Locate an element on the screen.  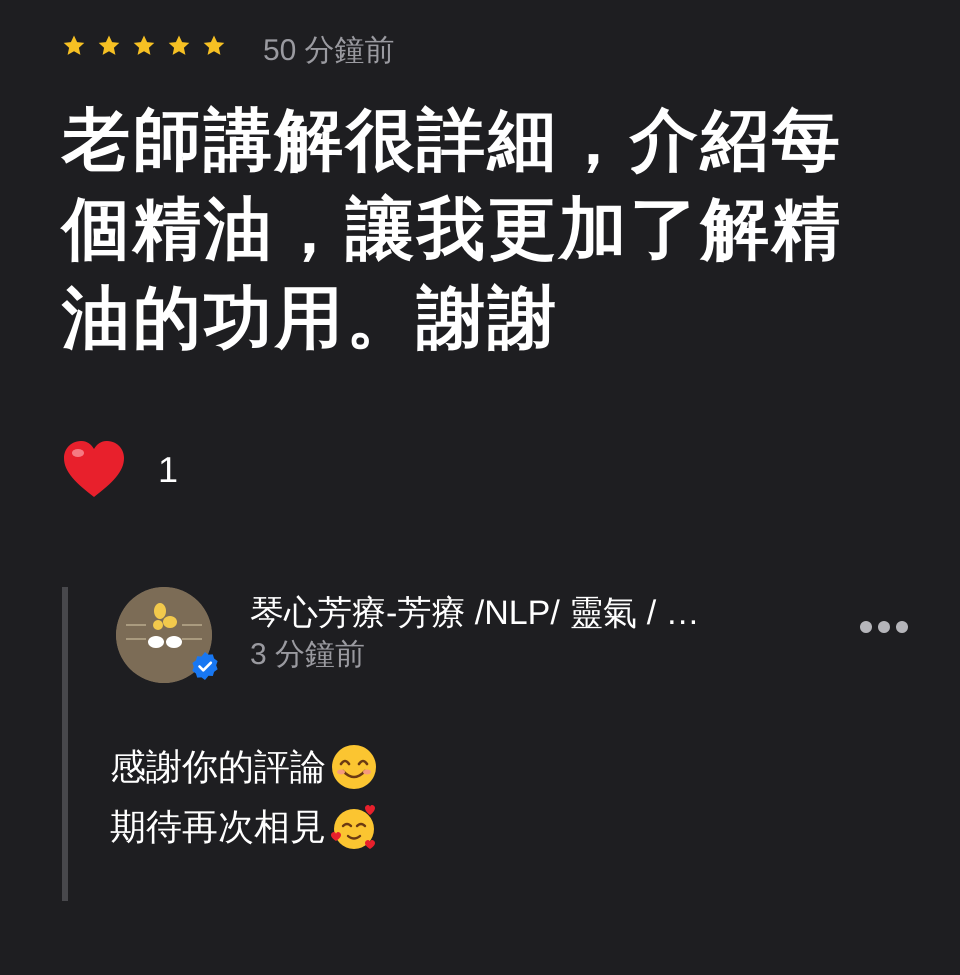
smiling-face-with-hearts-icon is located at coordinates (354, 827).